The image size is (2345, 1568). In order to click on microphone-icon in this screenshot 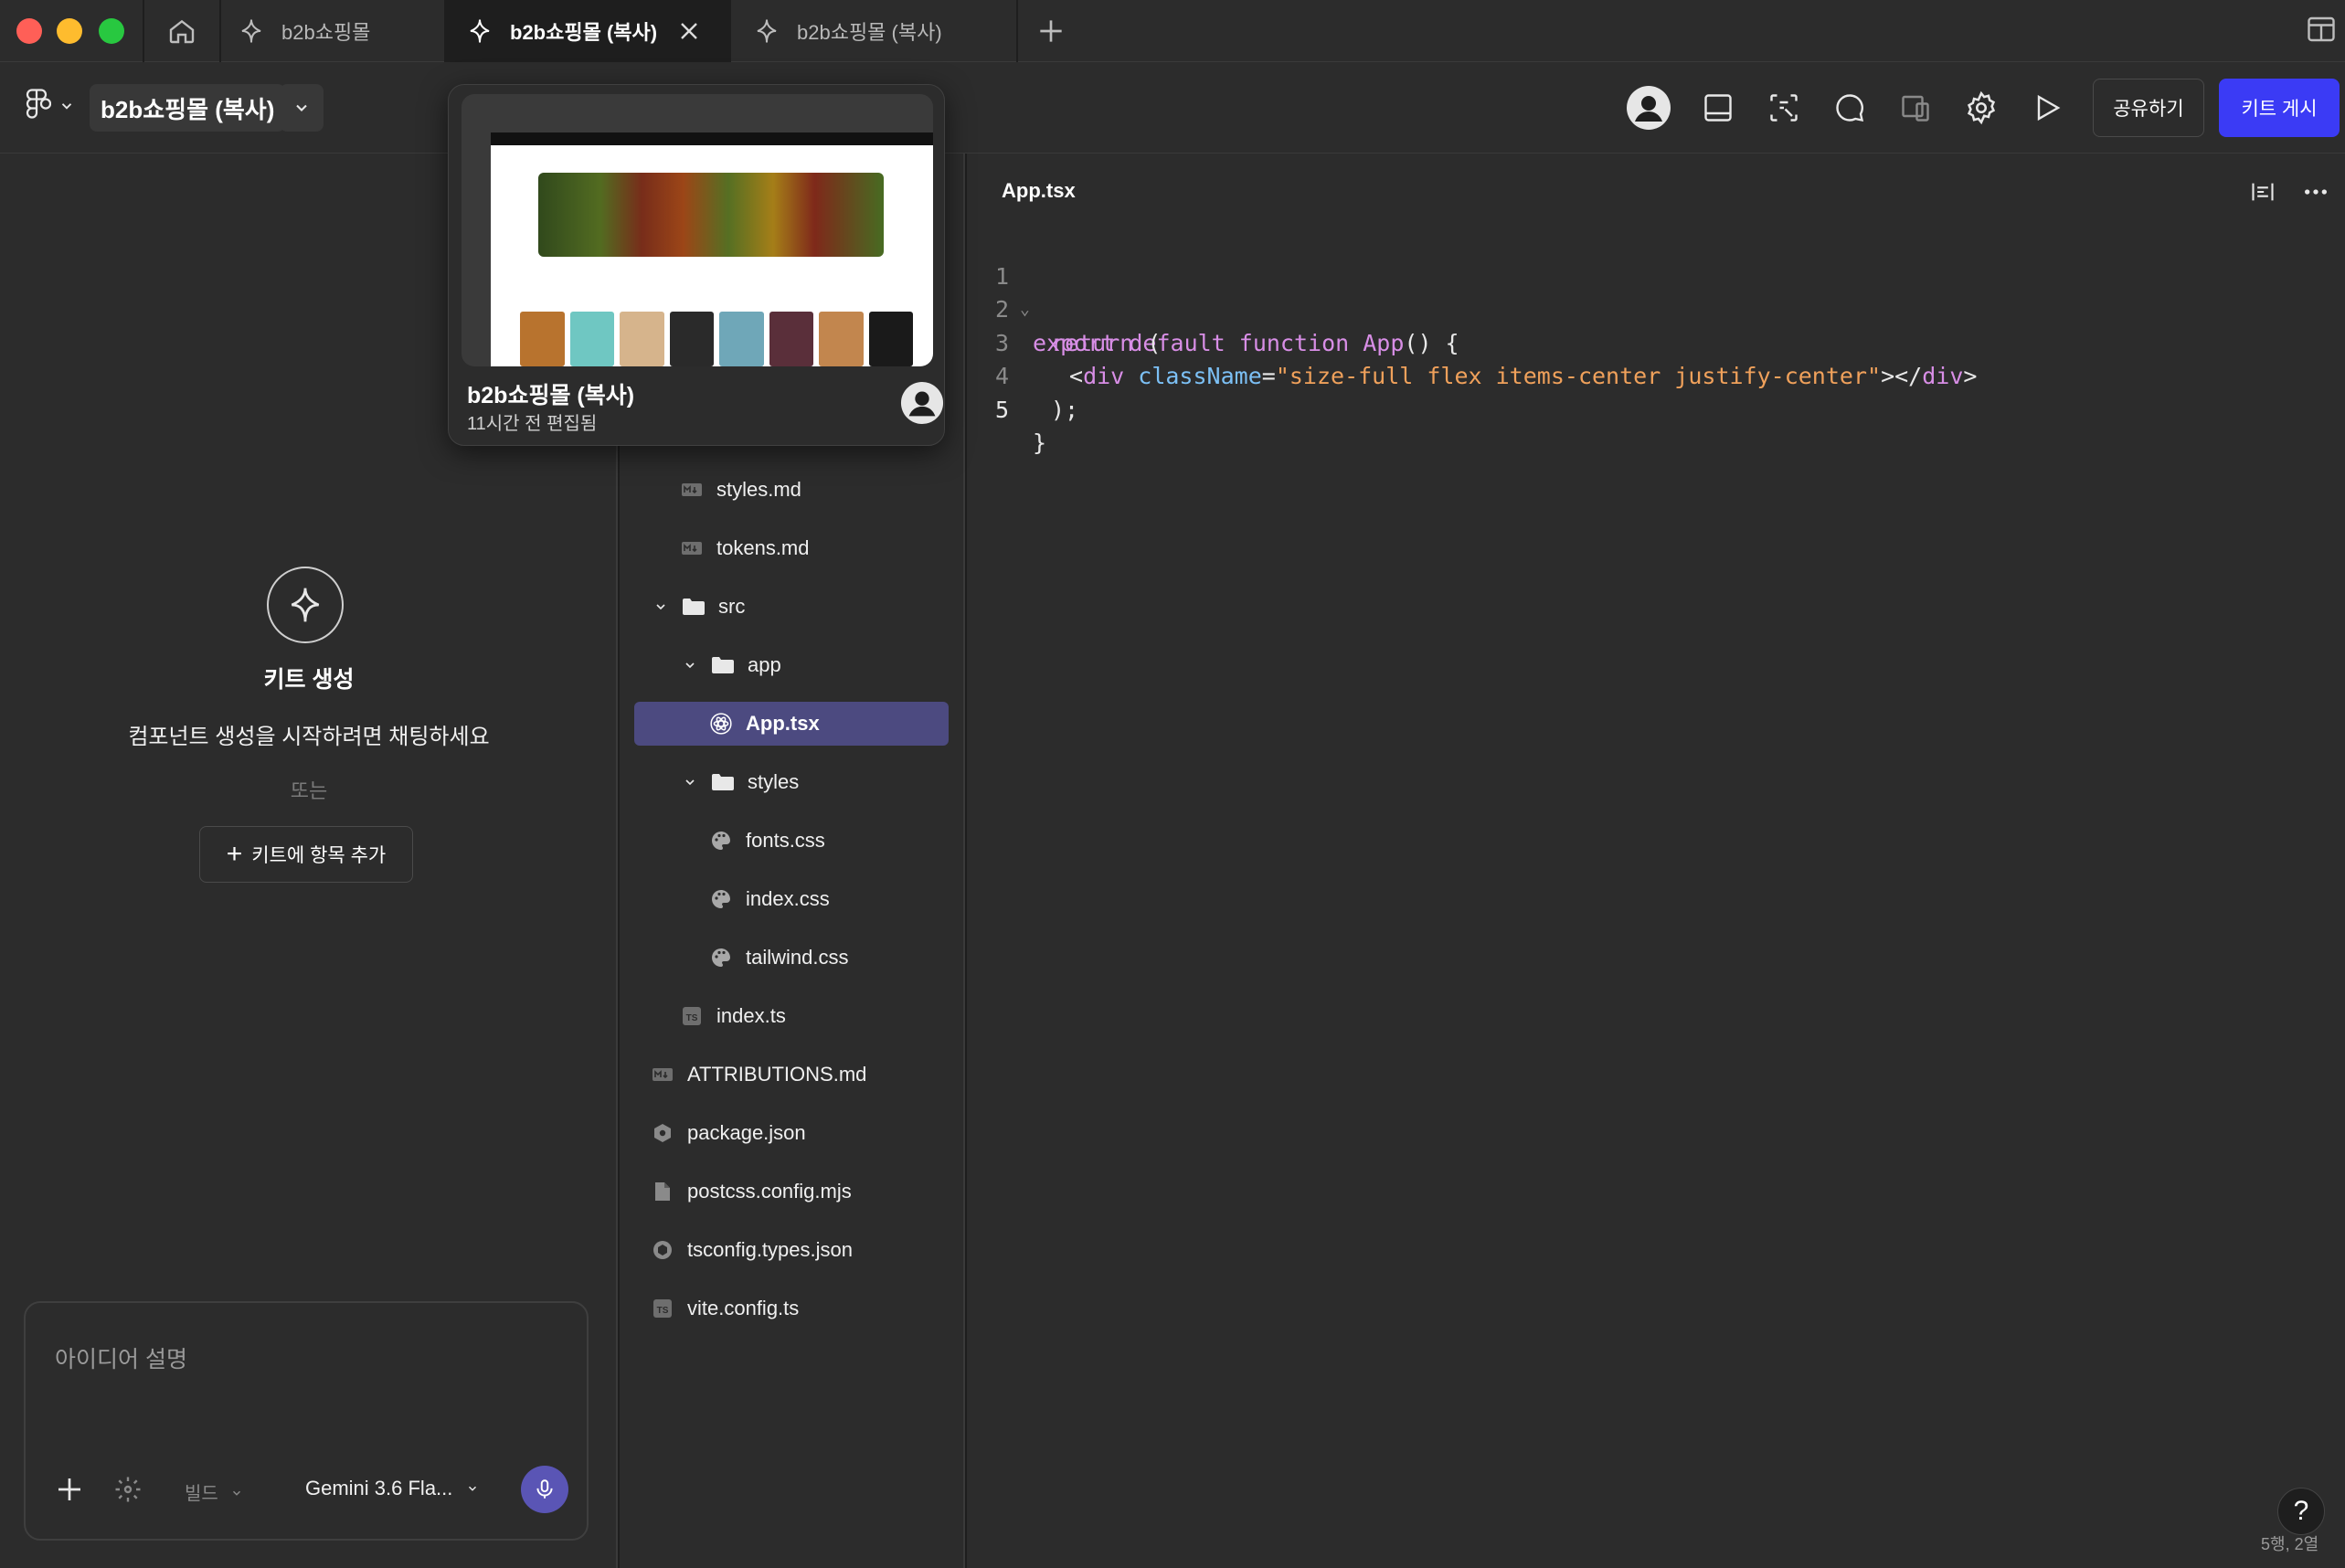, I will do `click(544, 1489)`.